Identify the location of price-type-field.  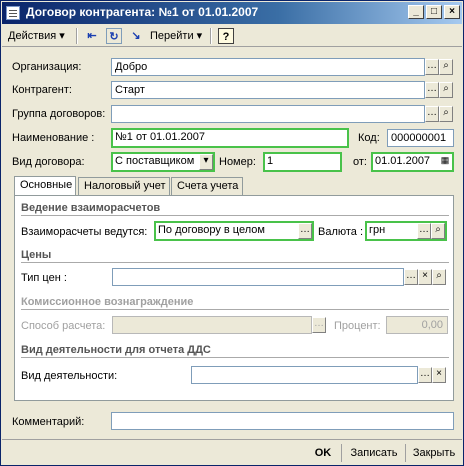
(258, 277).